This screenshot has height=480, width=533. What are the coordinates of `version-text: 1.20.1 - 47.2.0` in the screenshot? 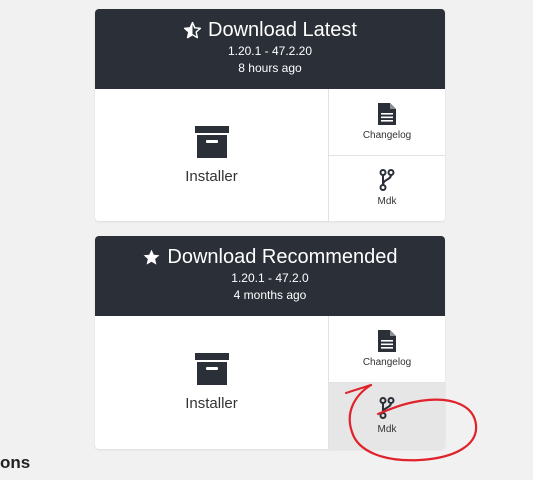 It's located at (270, 278).